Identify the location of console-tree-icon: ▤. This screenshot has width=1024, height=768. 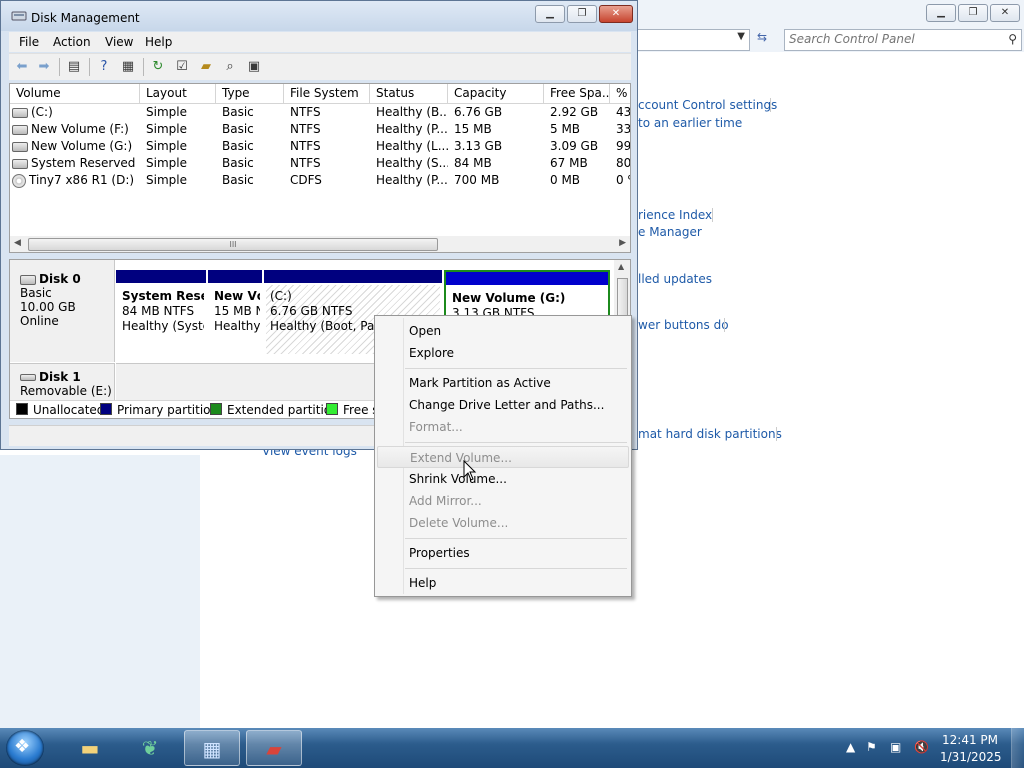
(74, 67).